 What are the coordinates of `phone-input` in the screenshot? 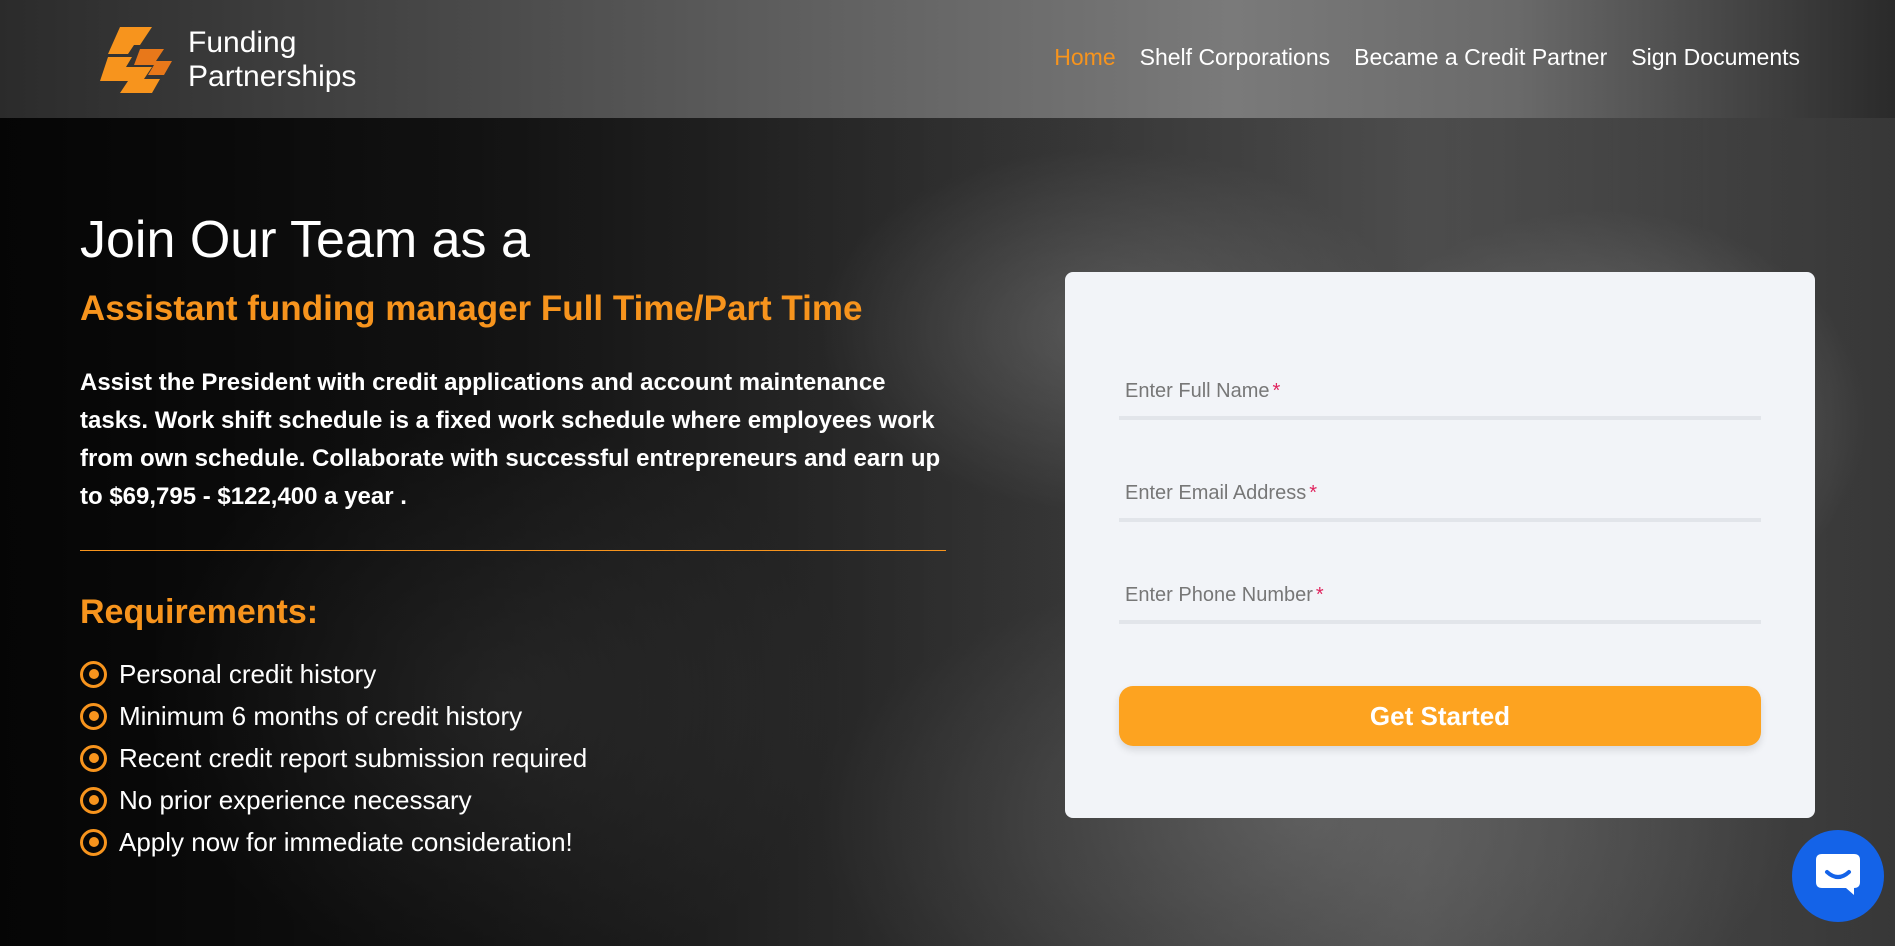 It's located at (1440, 593).